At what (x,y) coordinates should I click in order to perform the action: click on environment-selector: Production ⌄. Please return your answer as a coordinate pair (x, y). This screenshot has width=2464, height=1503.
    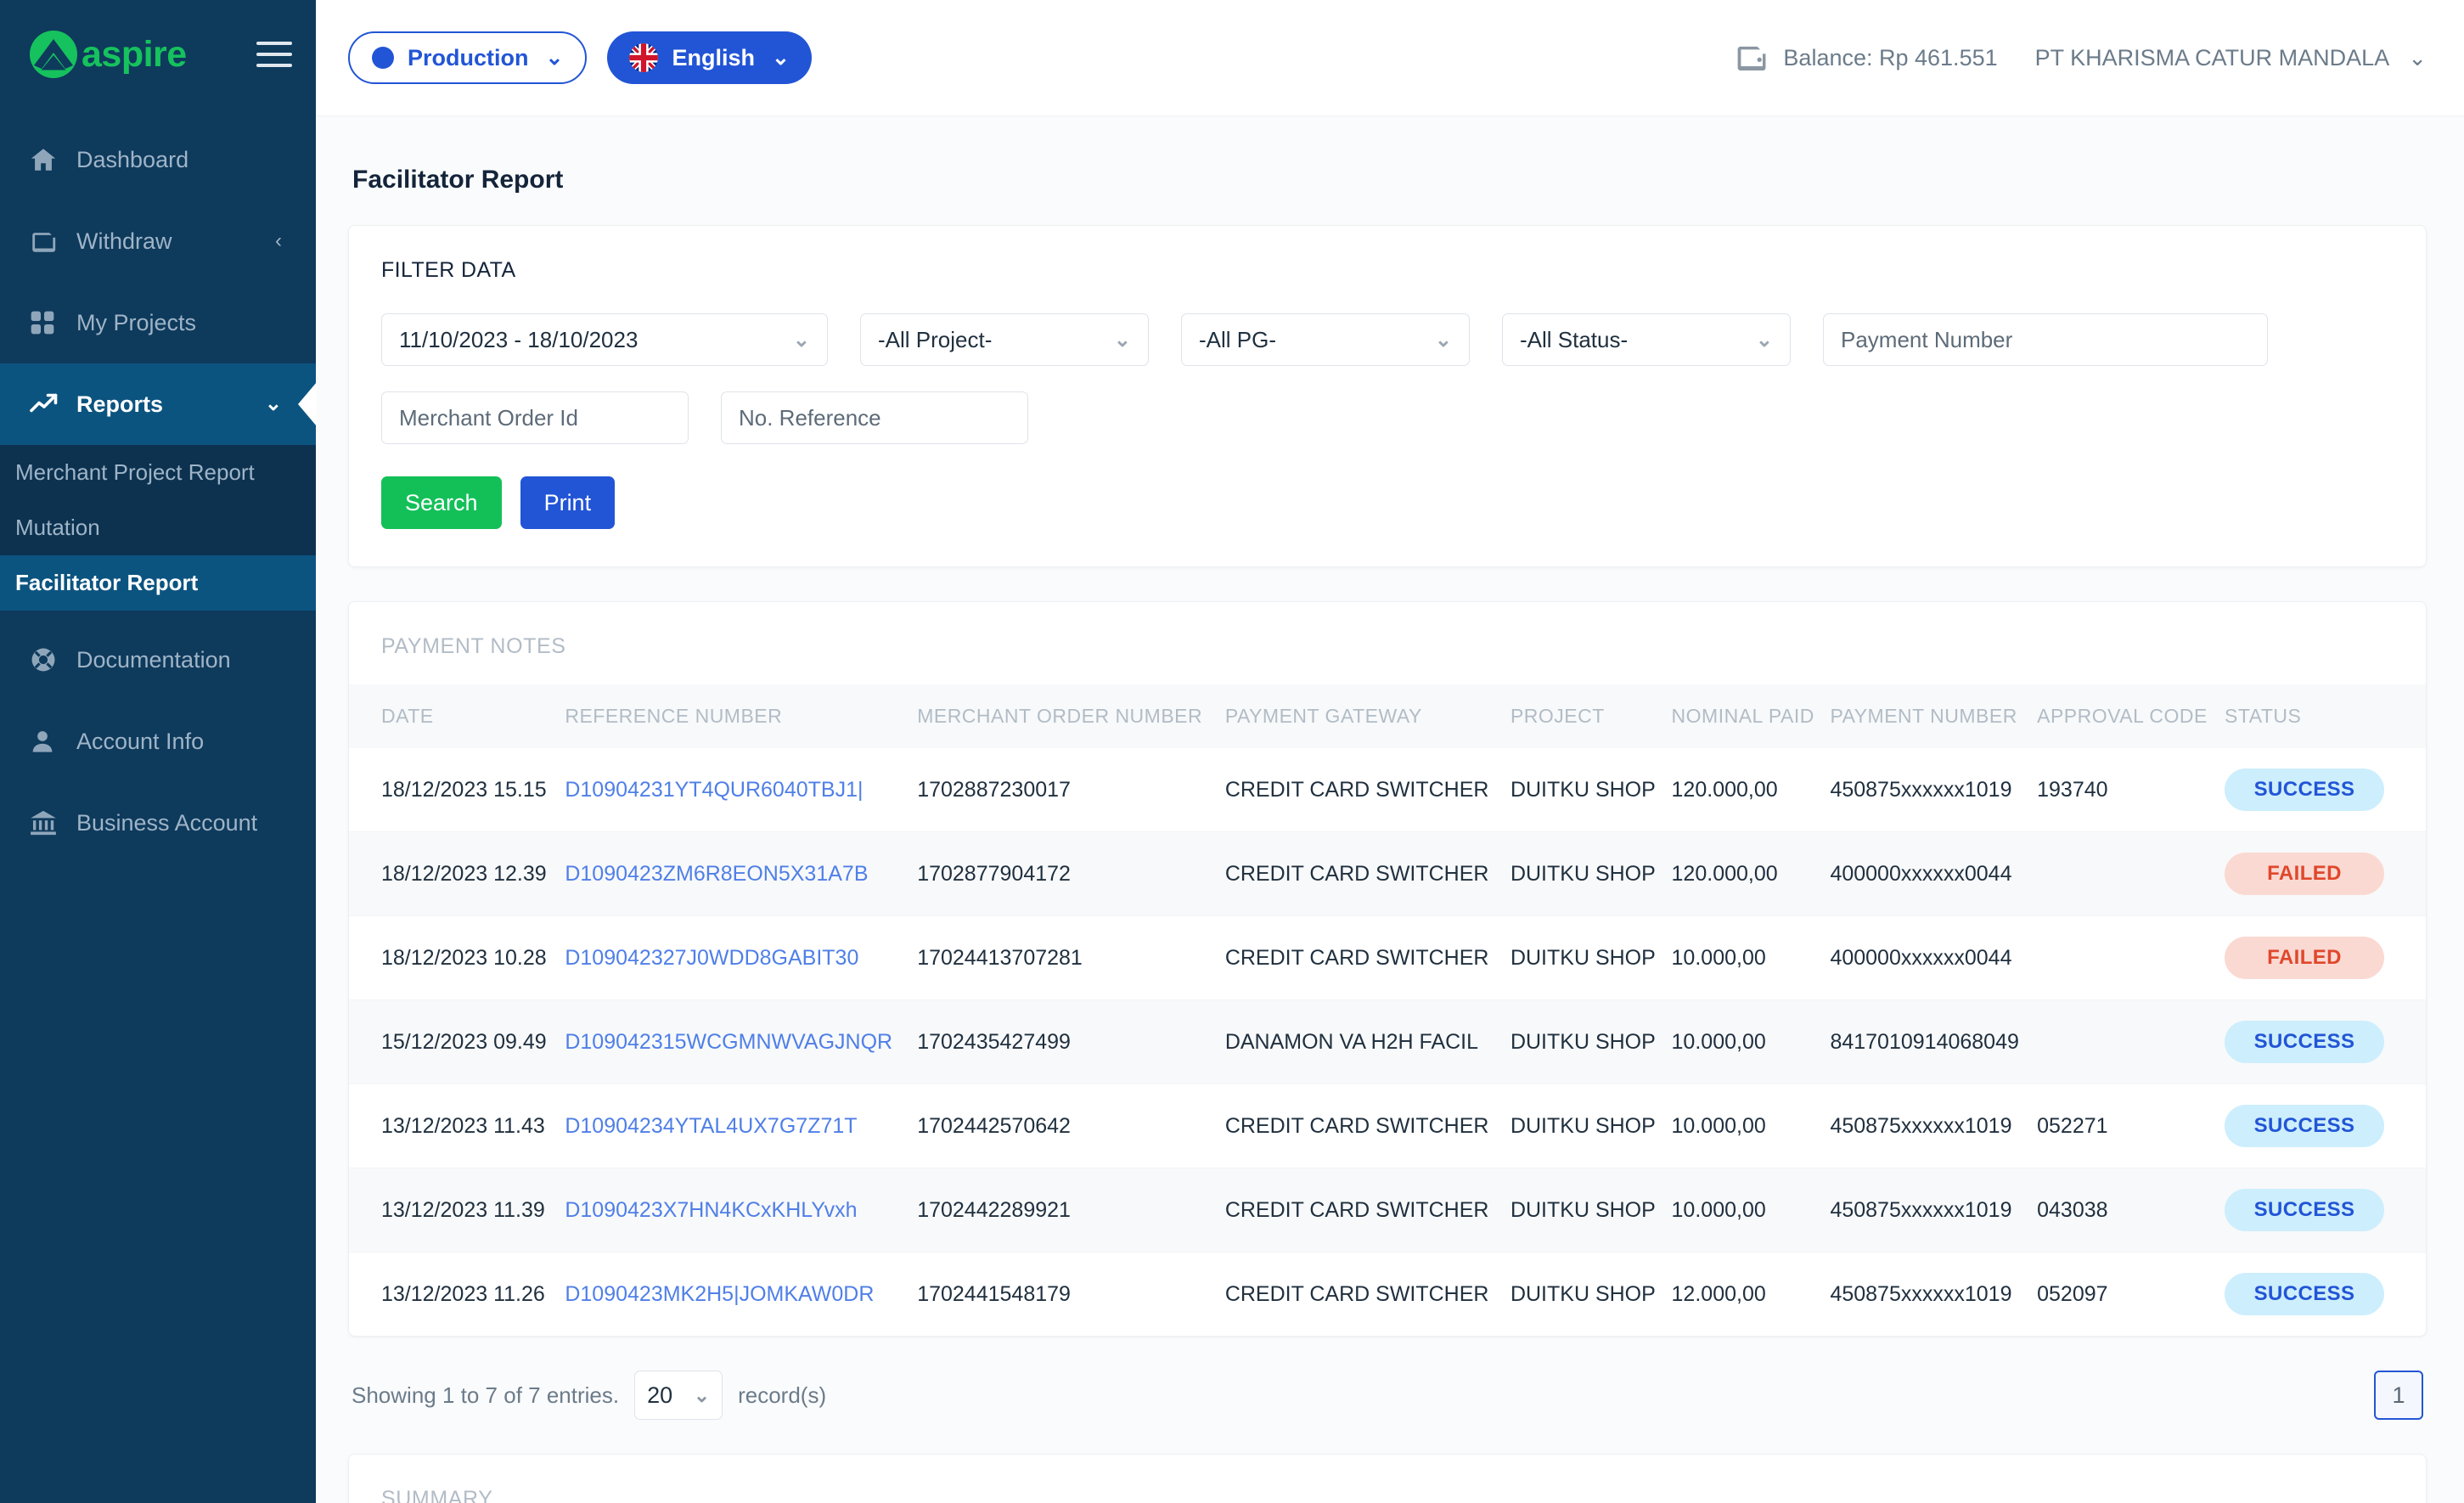
    Looking at the image, I should click on (468, 58).